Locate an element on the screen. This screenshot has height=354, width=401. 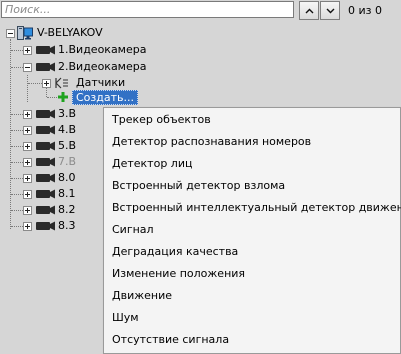
tree-item-label: 5.В is located at coordinates (67, 145).